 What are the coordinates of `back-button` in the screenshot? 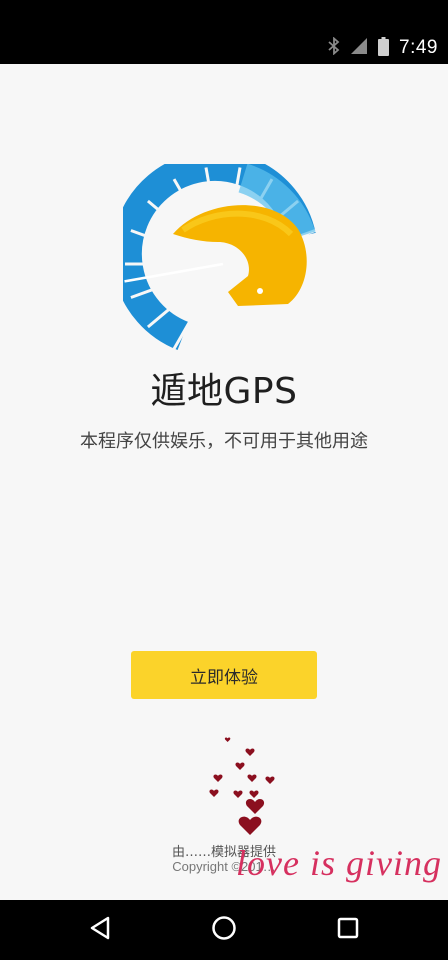 It's located at (100, 930).